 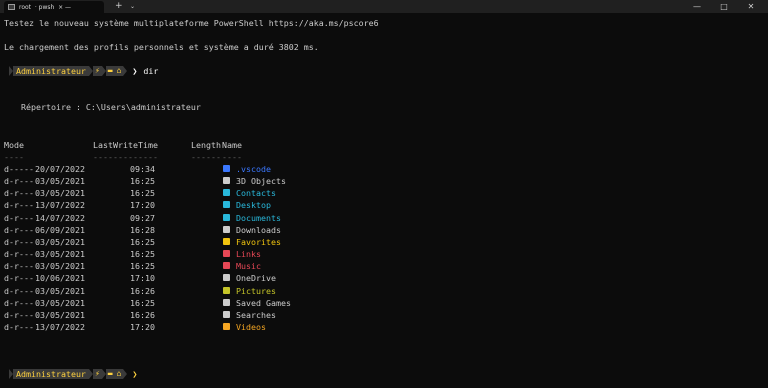 I want to click on contacts-icon, so click(x=226, y=193).